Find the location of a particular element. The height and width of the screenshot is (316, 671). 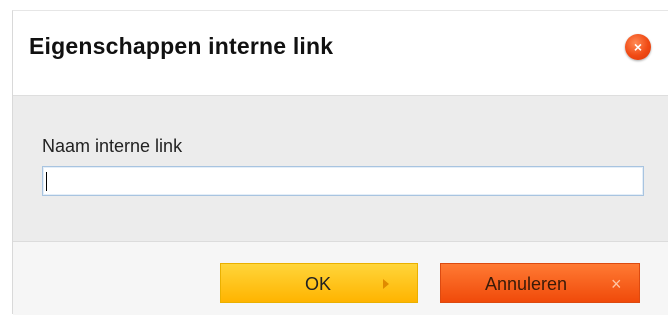

name-input is located at coordinates (343, 181).